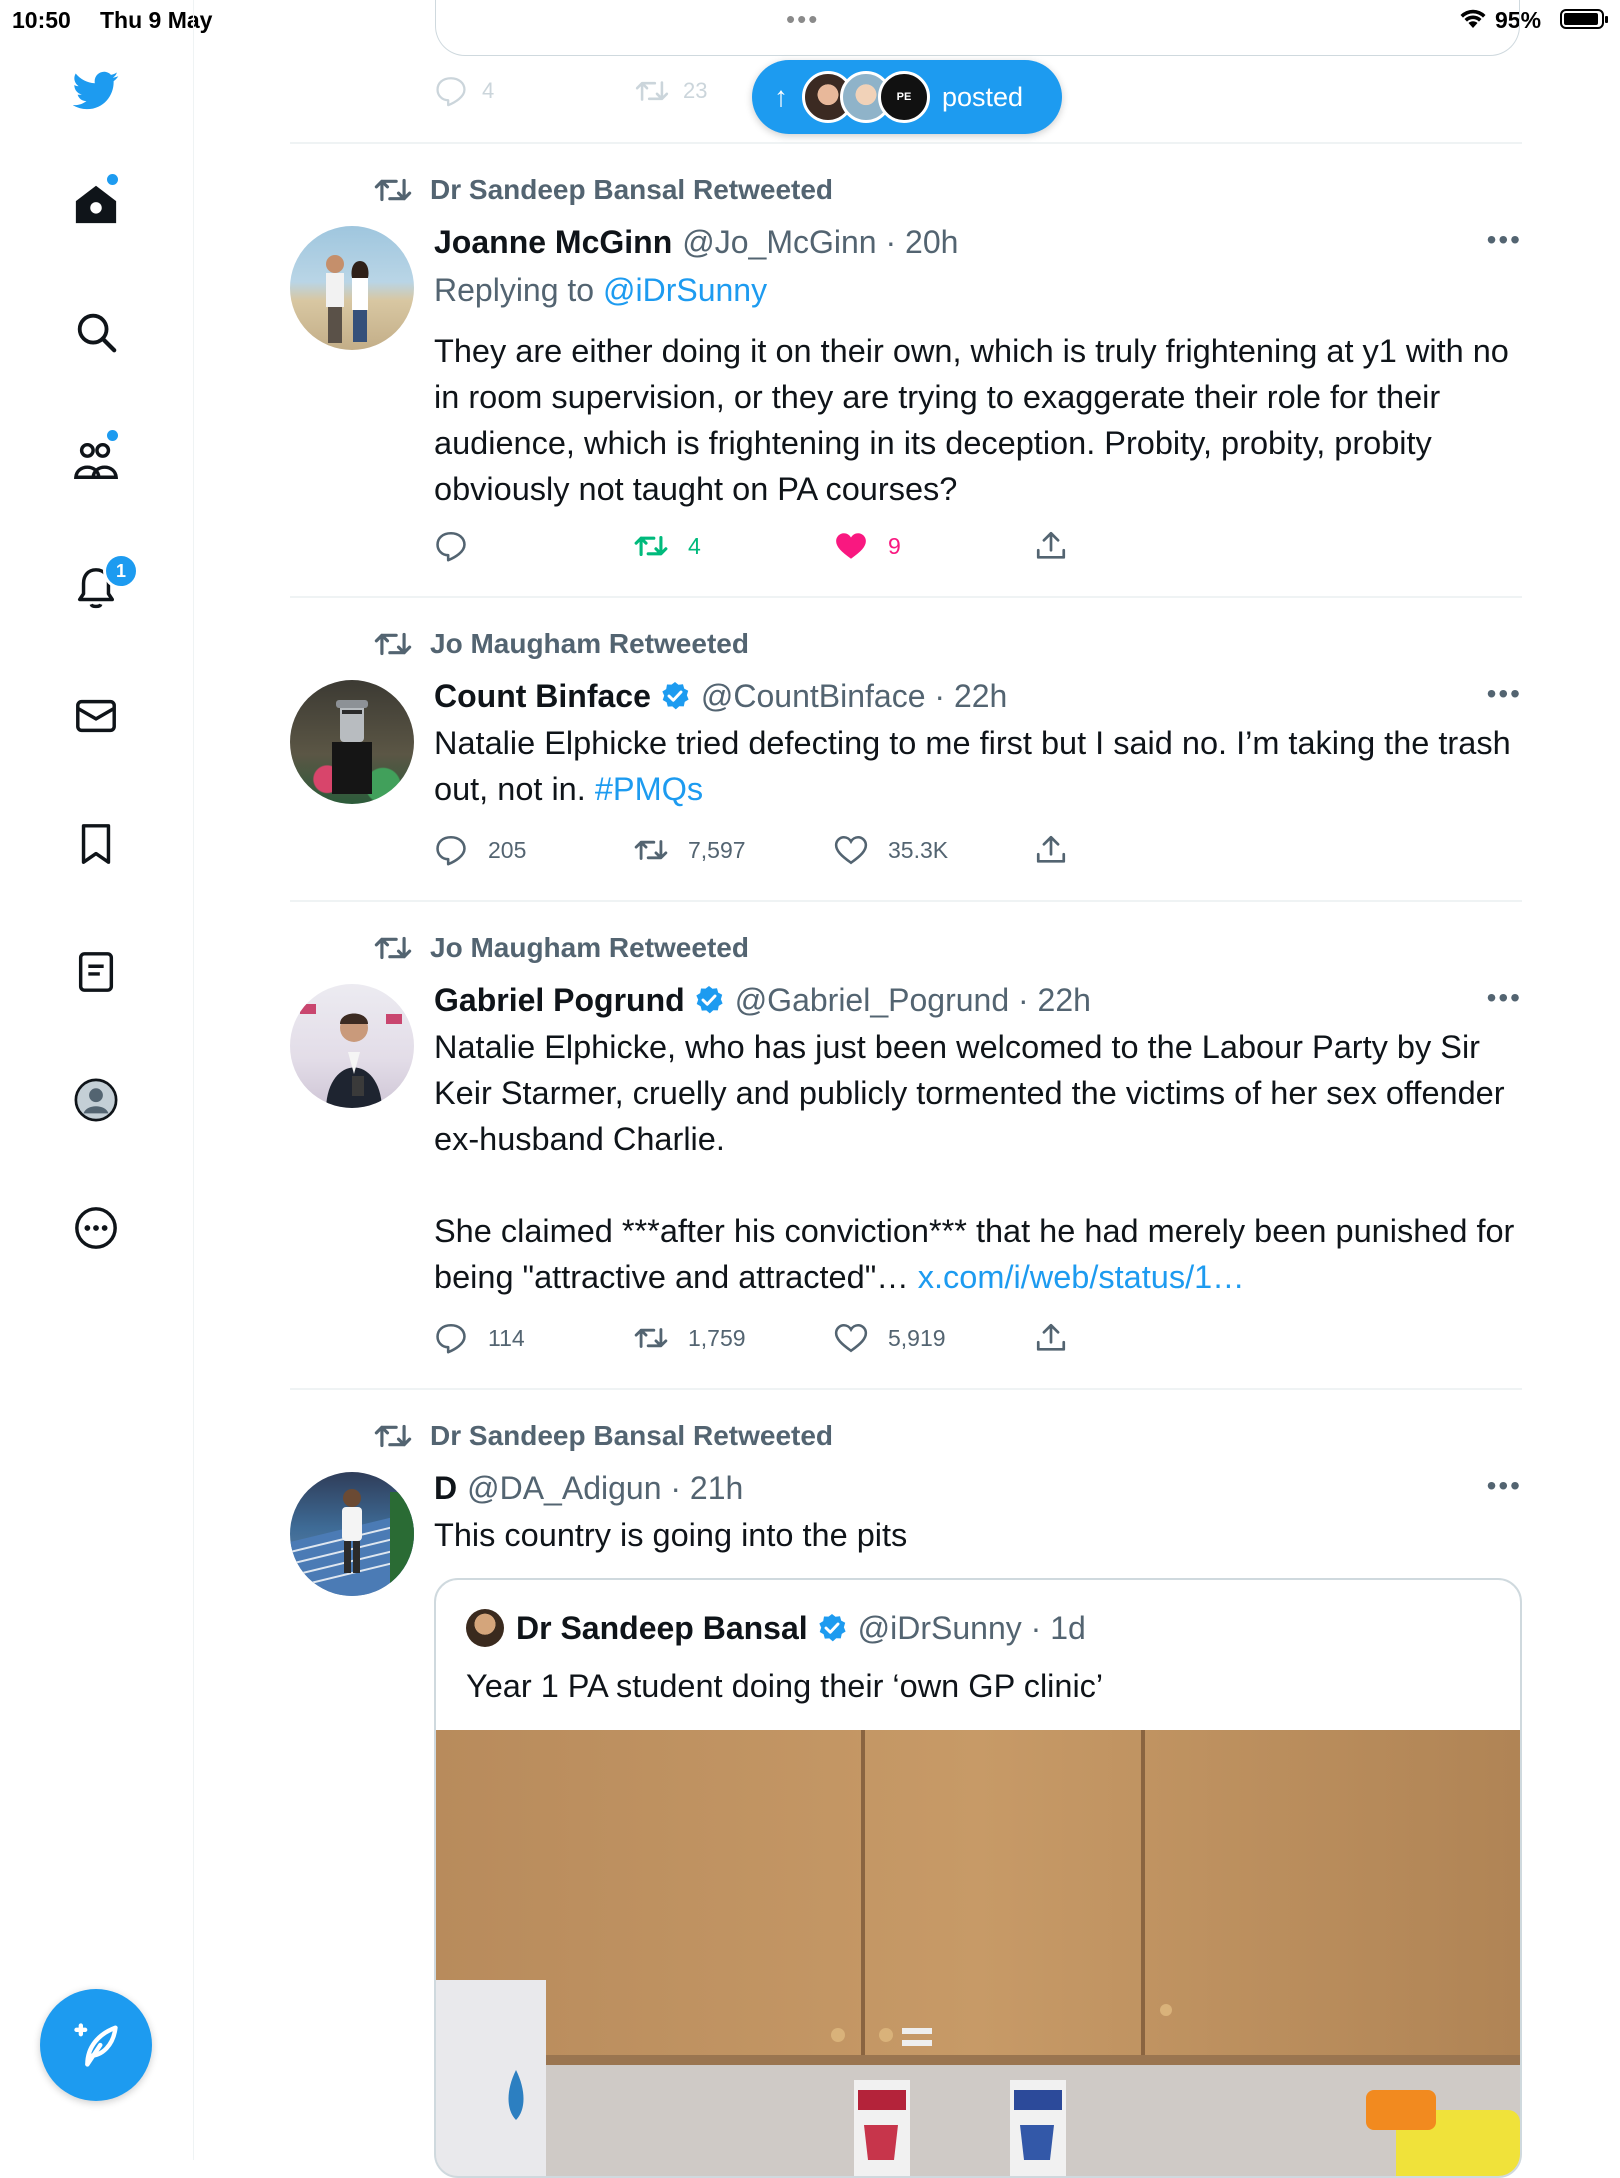  I want to click on profile-icon, so click(96, 1100).